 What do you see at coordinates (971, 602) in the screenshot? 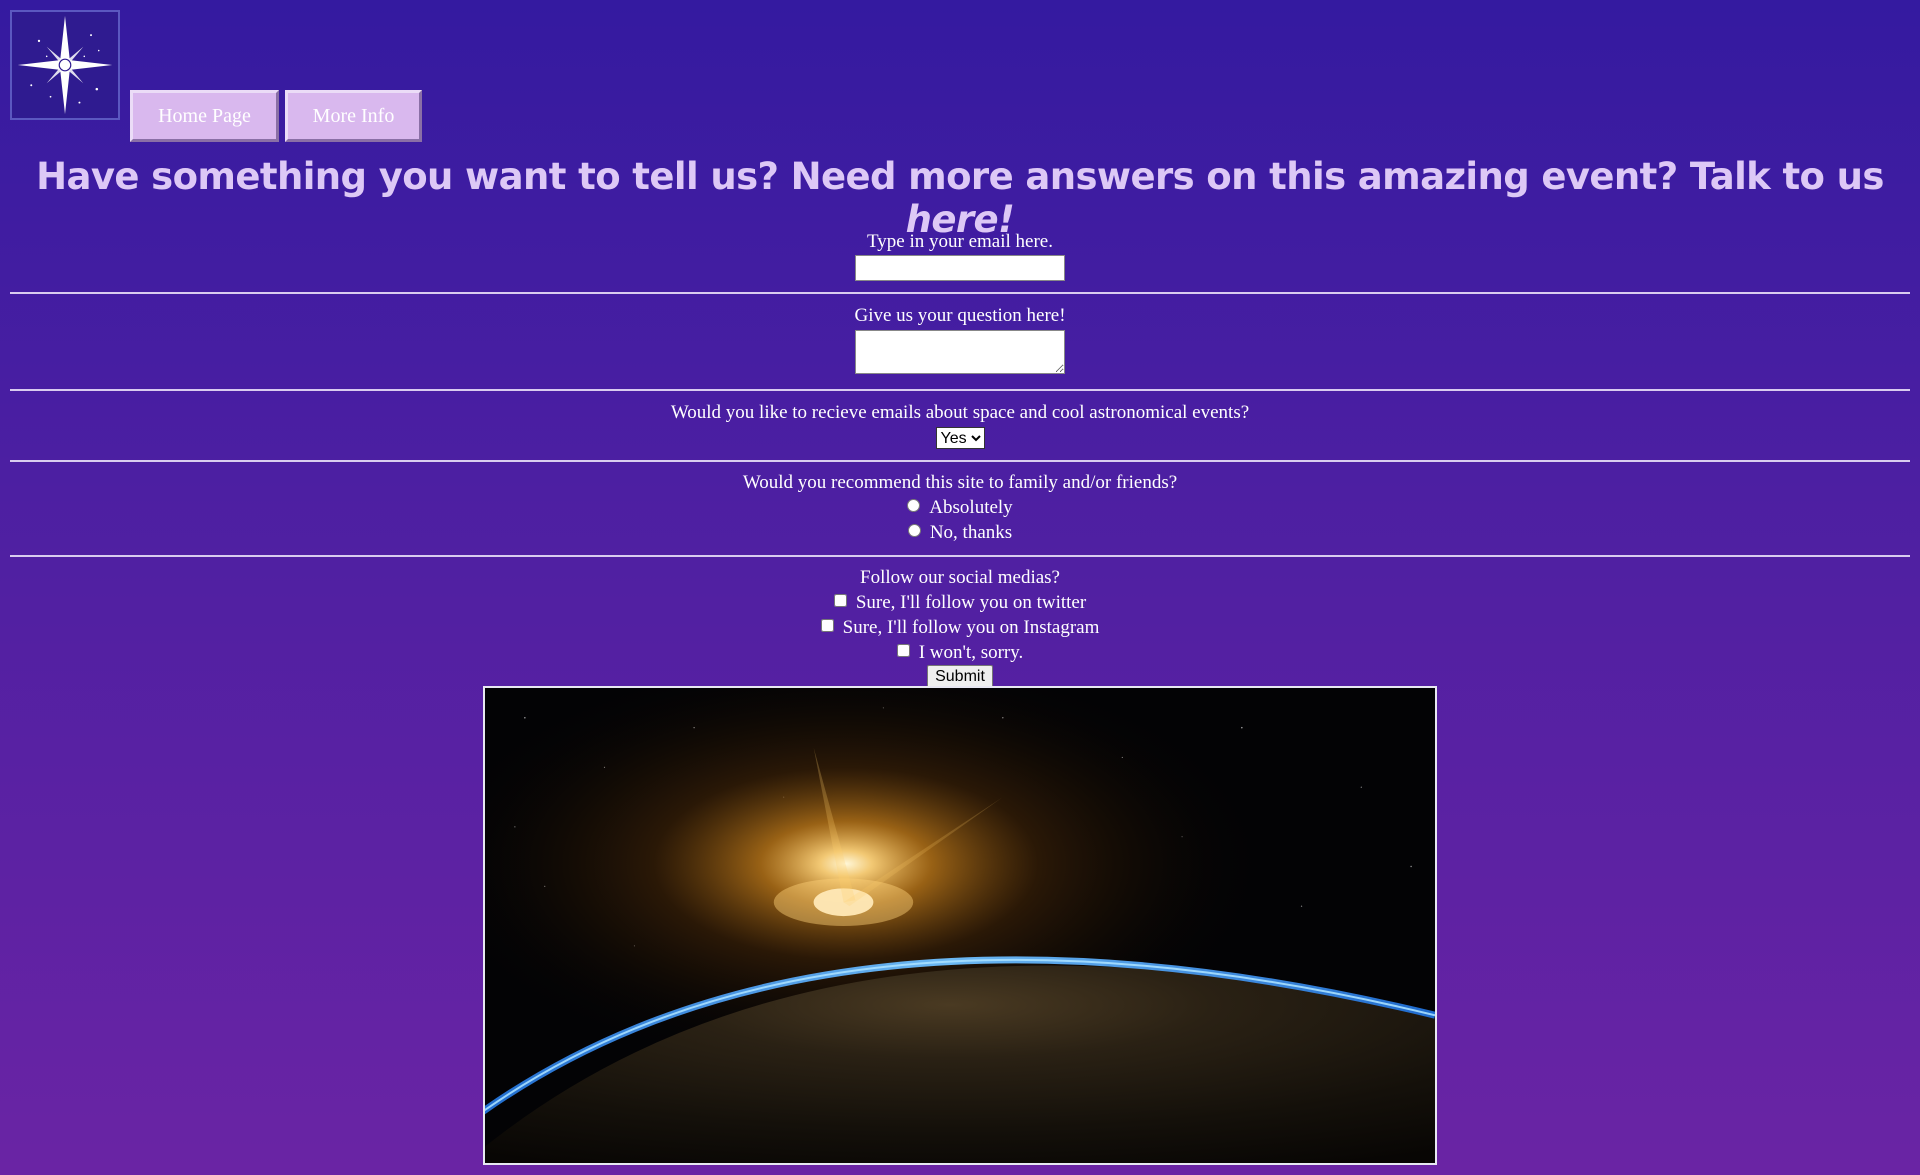
I see `social-option-label: Sure, I'll follow you on twitter` at bounding box center [971, 602].